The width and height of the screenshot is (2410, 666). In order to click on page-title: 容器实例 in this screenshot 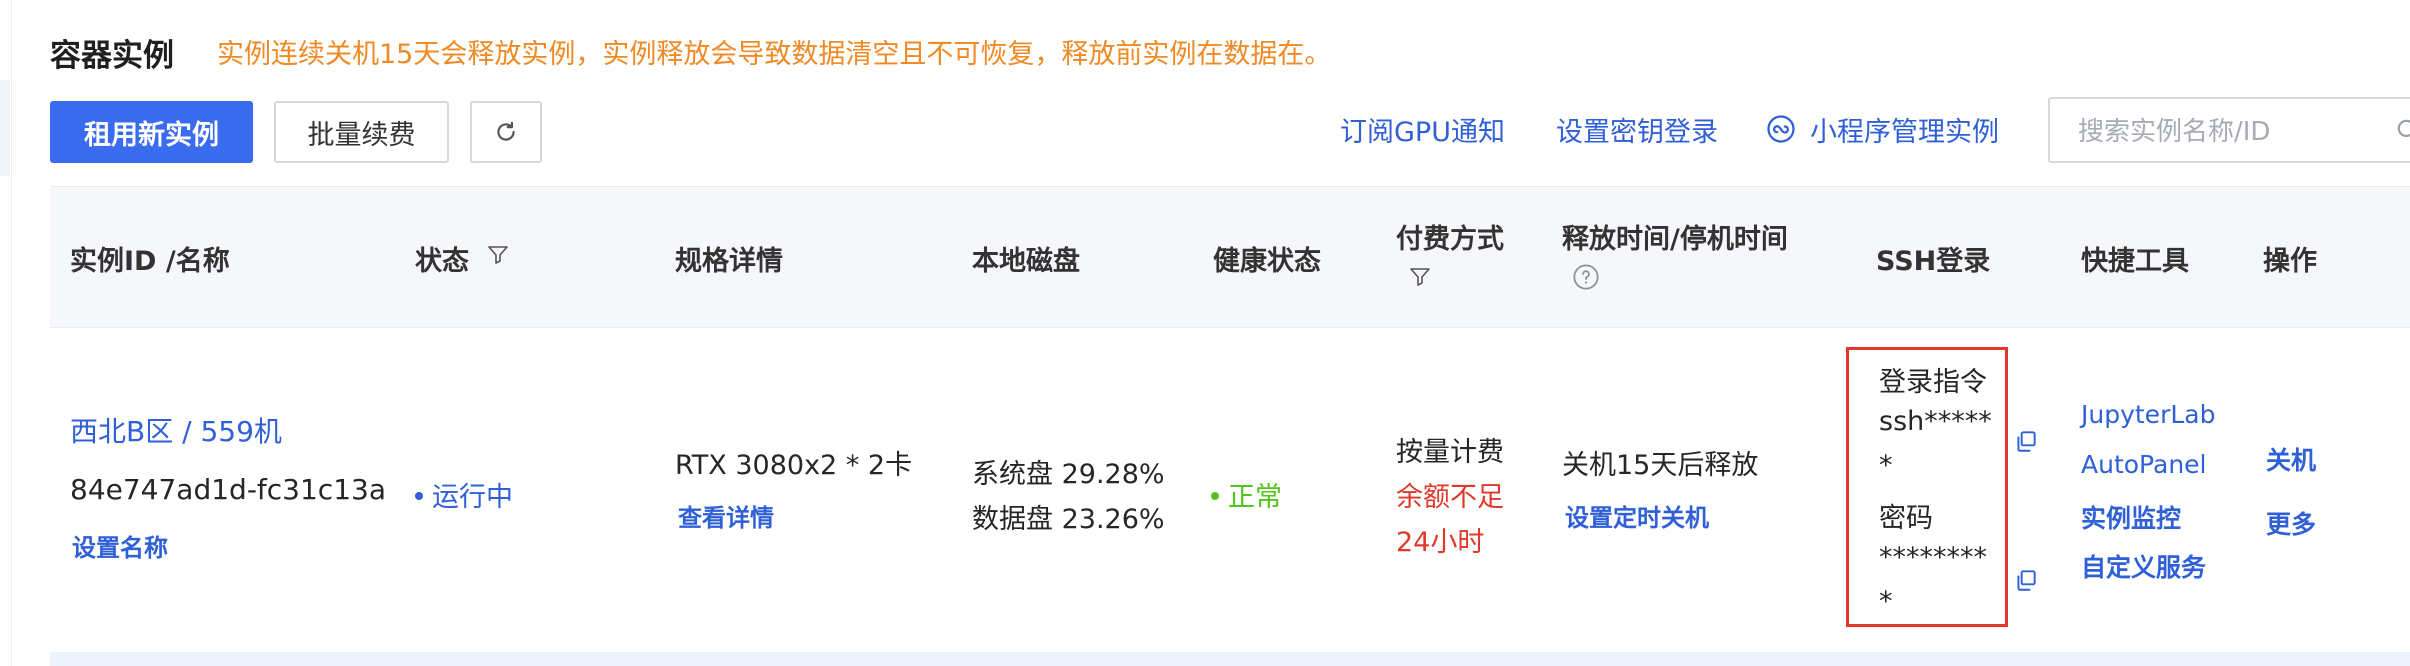, I will do `click(112, 56)`.